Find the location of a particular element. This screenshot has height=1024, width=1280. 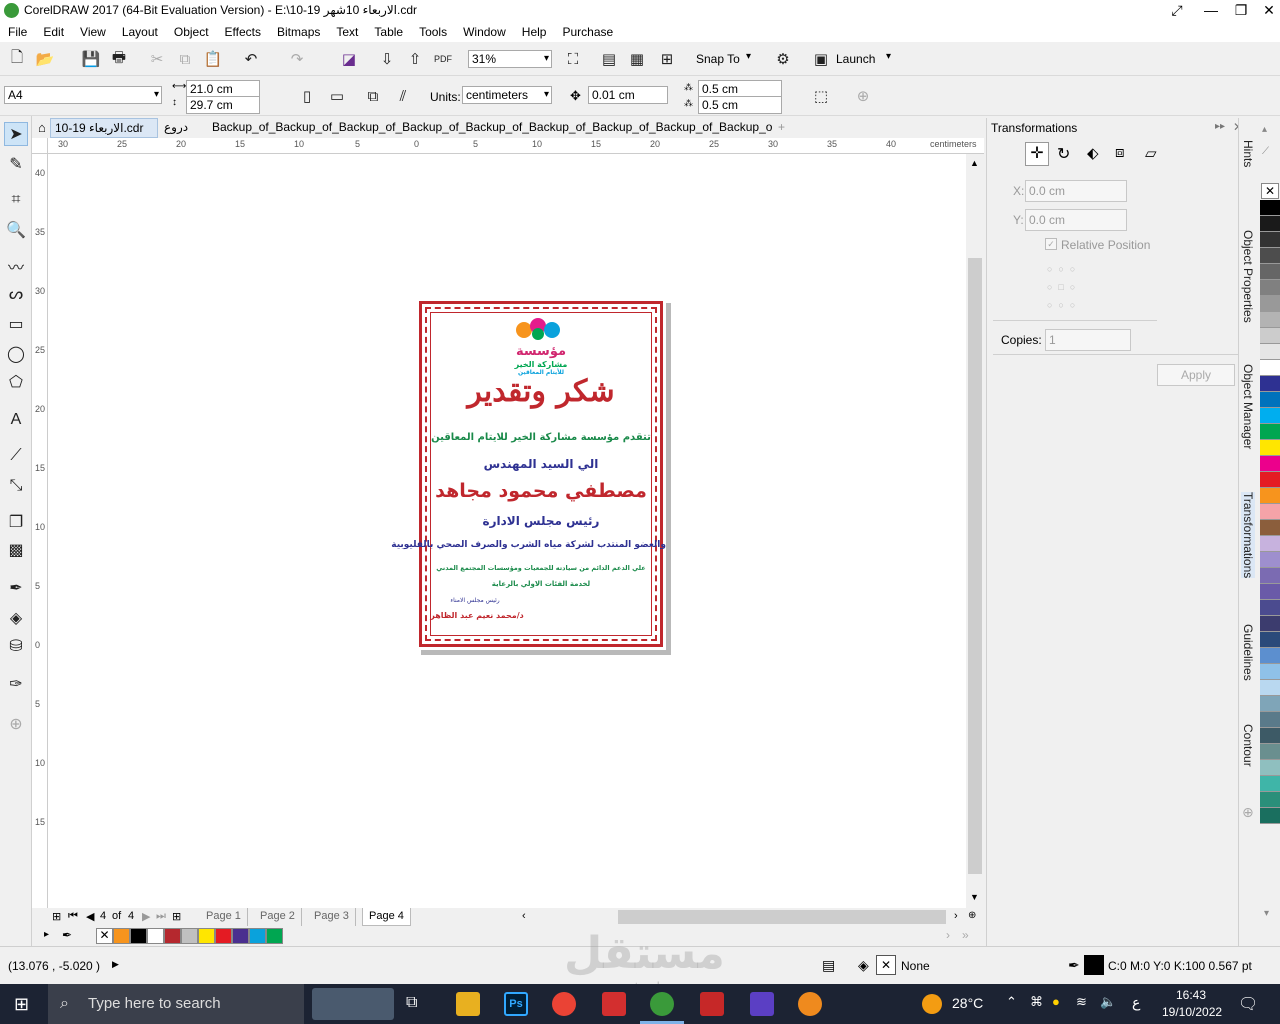

landscape-icon: ▭ is located at coordinates (337, 96).